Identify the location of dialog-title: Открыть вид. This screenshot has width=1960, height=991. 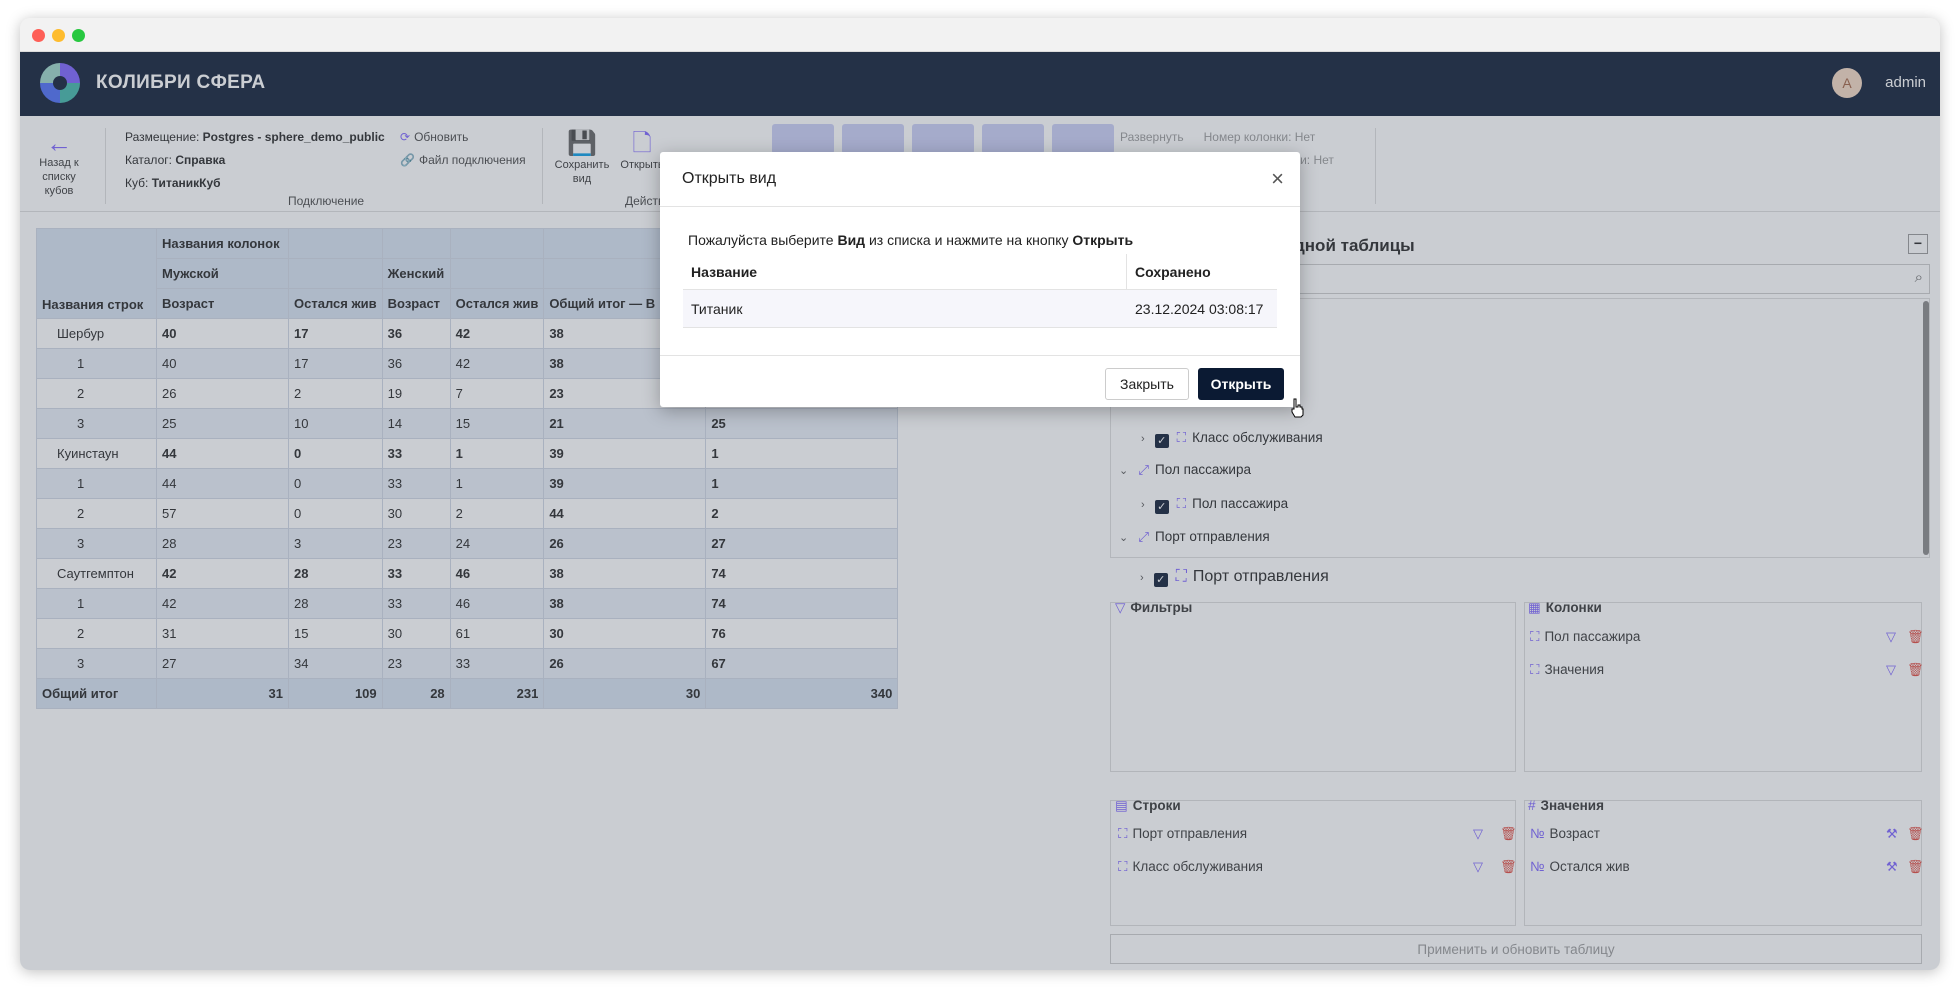
(729, 178).